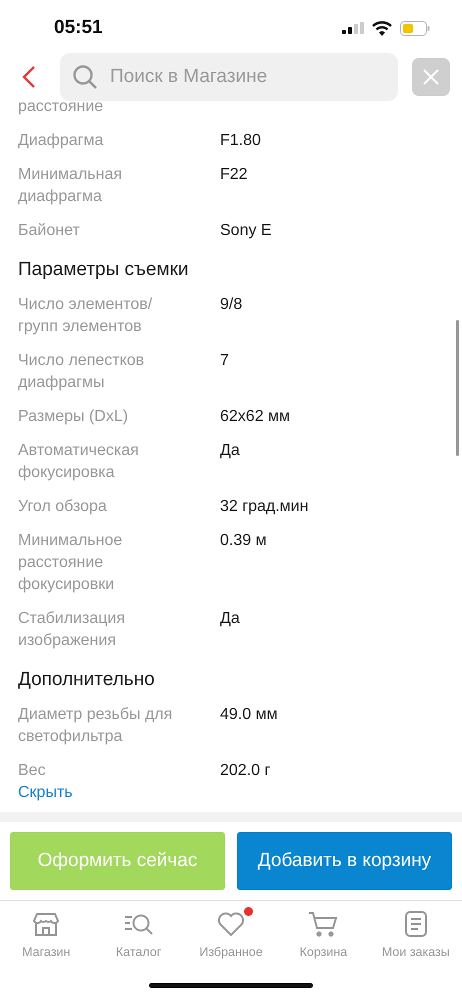  Describe the element at coordinates (29, 77) in the screenshot. I see `chevron-left-icon` at that location.